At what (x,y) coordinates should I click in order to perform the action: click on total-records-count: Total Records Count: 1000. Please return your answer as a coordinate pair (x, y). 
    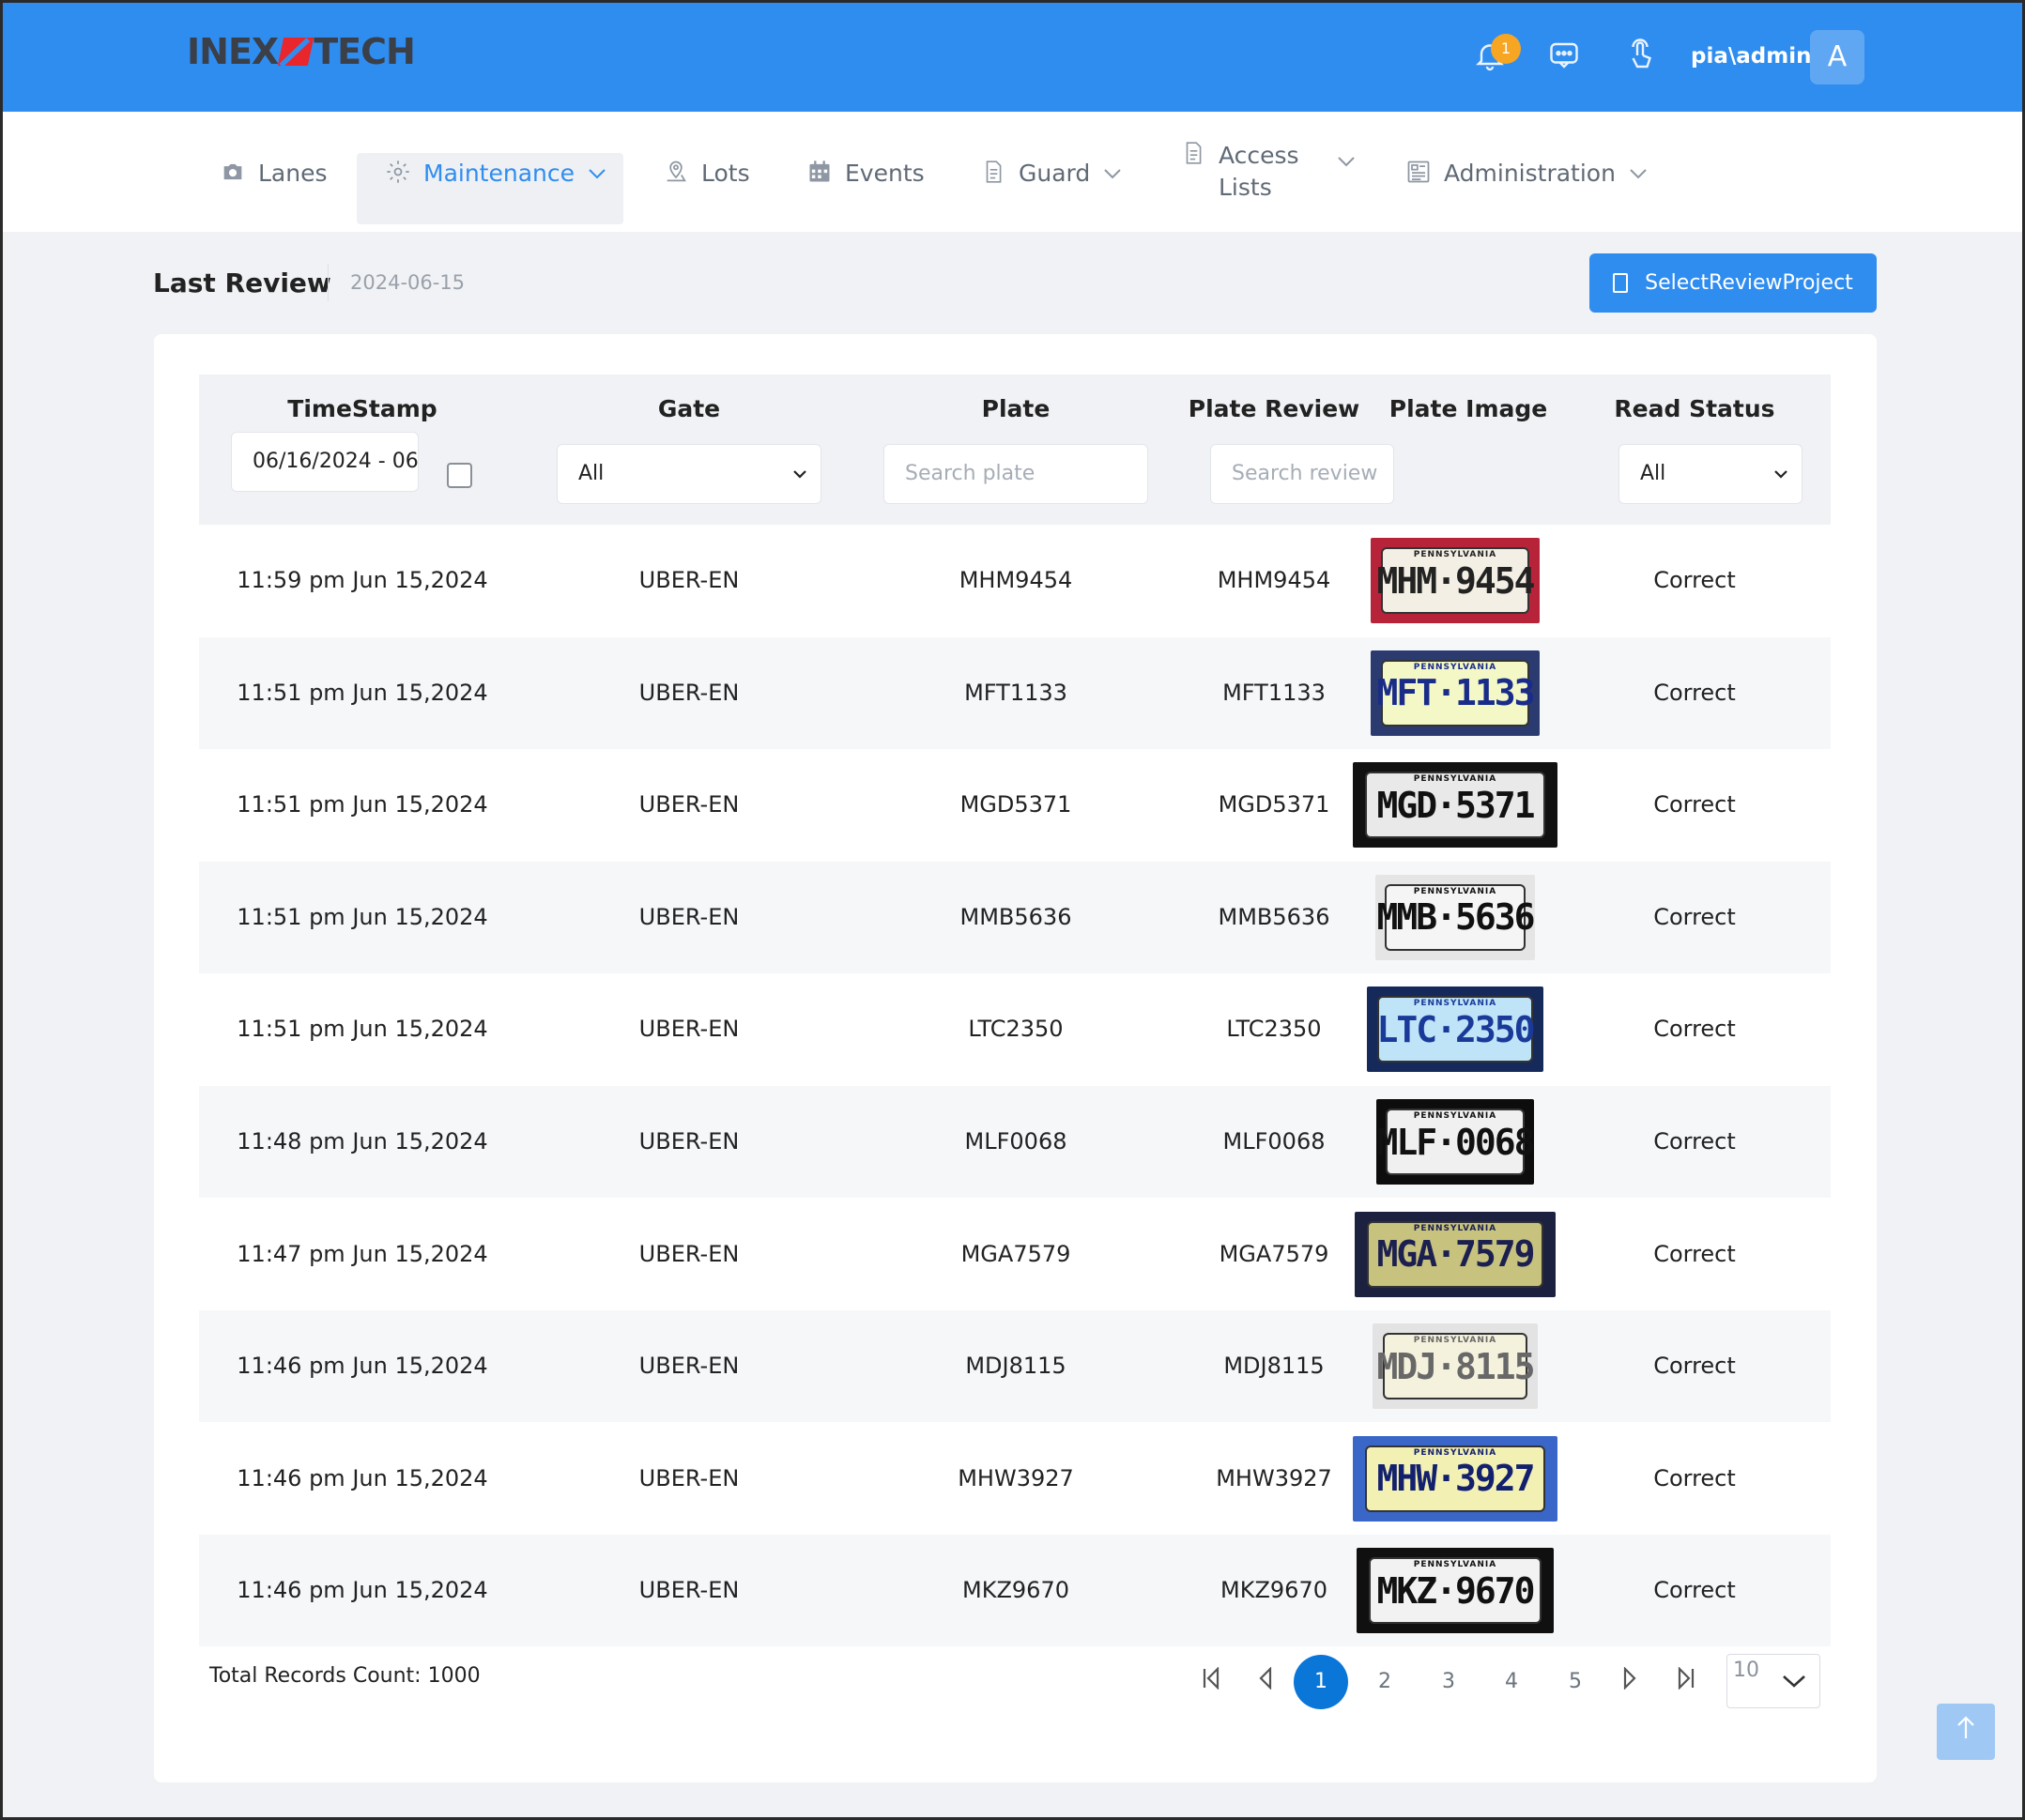
    Looking at the image, I should click on (345, 1676).